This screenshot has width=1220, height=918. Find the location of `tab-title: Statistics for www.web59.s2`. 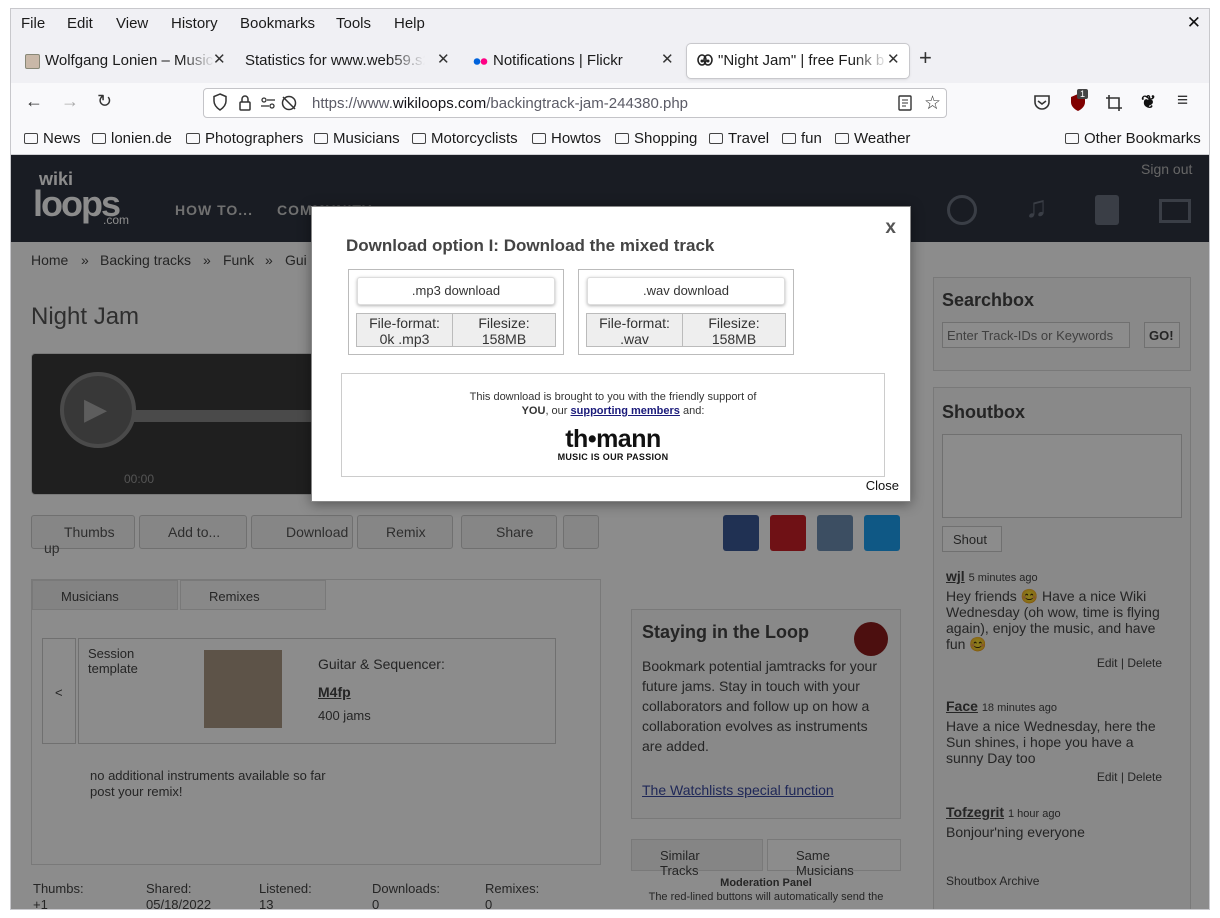

tab-title: Statistics for www.web59.s2 is located at coordinates (335, 60).